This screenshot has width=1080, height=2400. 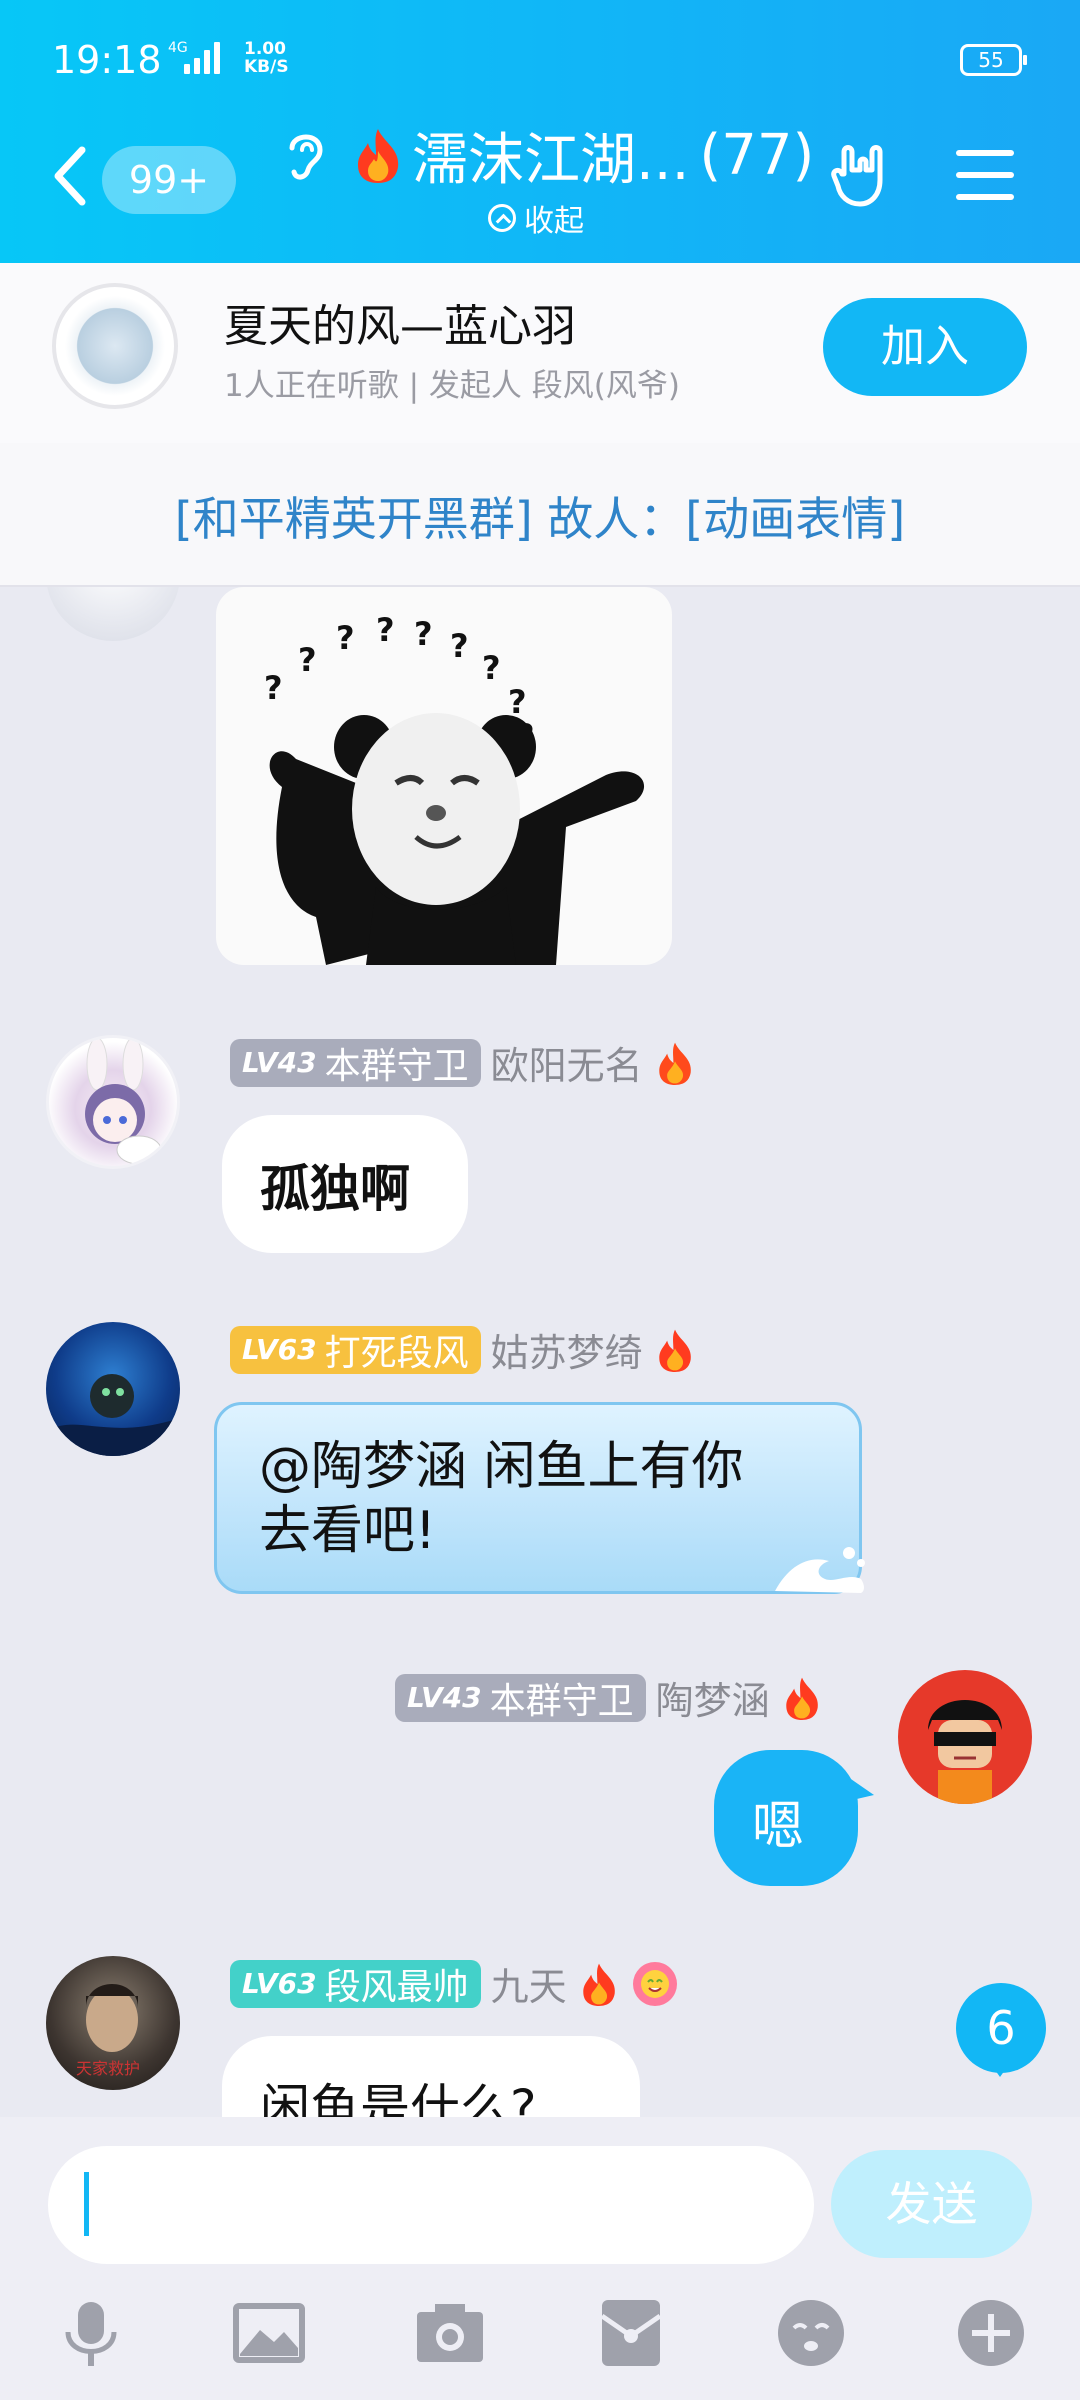 What do you see at coordinates (305, 156) in the screenshot?
I see `ear-icon` at bounding box center [305, 156].